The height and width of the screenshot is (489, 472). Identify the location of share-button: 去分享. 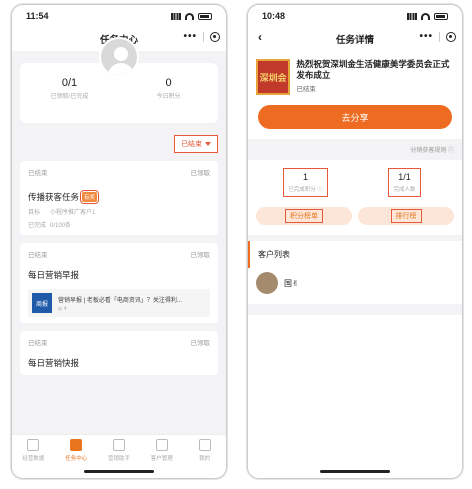
(355, 117).